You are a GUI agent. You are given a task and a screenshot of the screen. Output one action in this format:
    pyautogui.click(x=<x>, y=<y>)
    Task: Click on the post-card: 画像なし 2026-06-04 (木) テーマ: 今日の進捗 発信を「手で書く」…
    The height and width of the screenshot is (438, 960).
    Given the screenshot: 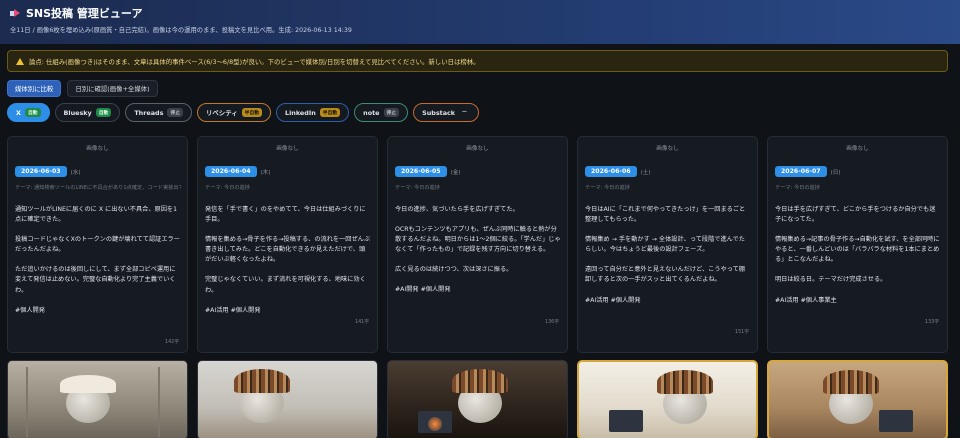 What is the action you would take?
    pyautogui.click(x=287, y=244)
    